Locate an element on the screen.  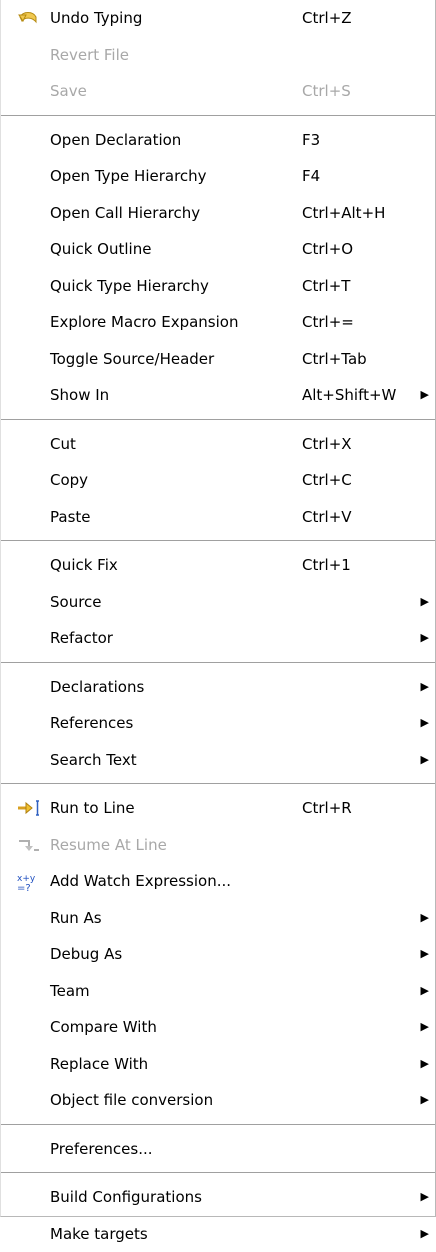
menu-item-undo-typing: Undo Typing Ctrl+Z is located at coordinates (218, 18).